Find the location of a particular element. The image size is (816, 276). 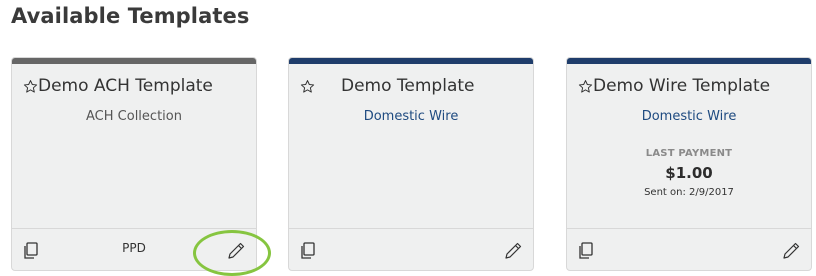

card-footer: PPD is located at coordinates (134, 249).